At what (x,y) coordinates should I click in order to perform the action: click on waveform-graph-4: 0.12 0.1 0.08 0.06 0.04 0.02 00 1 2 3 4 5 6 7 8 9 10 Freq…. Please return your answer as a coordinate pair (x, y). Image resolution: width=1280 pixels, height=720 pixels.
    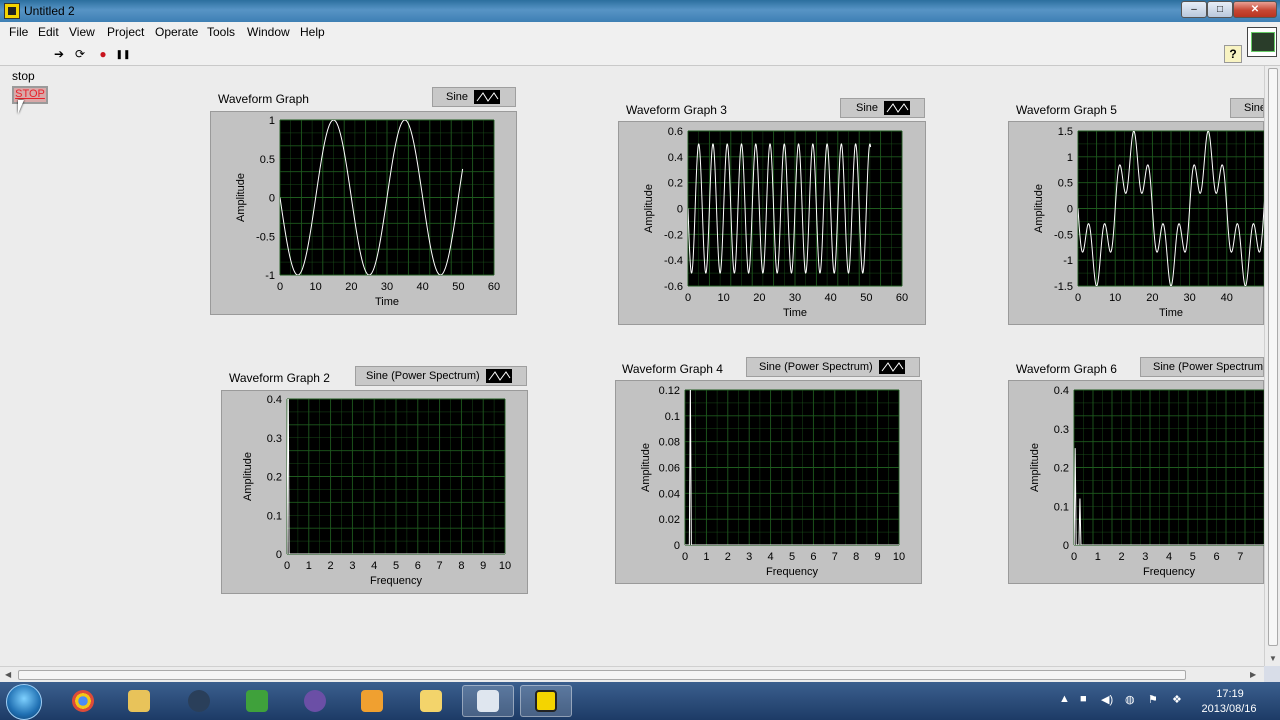
    Looking at the image, I should click on (768, 482).